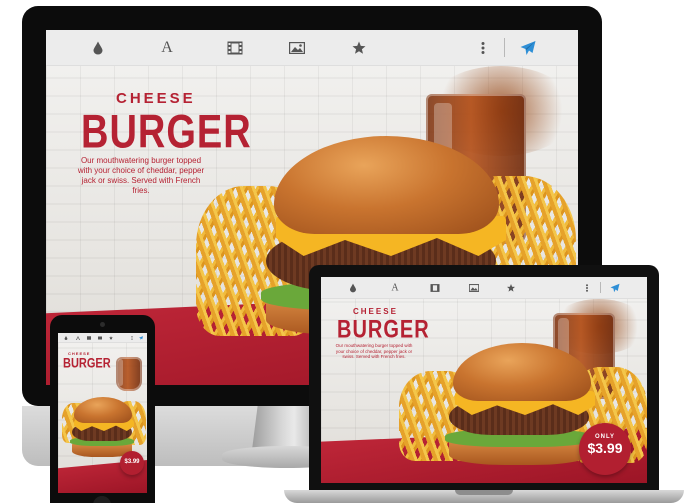 This screenshot has height=503, width=691. I want to click on phone-screen: CHEESE BURGER $3.99, so click(102, 413).